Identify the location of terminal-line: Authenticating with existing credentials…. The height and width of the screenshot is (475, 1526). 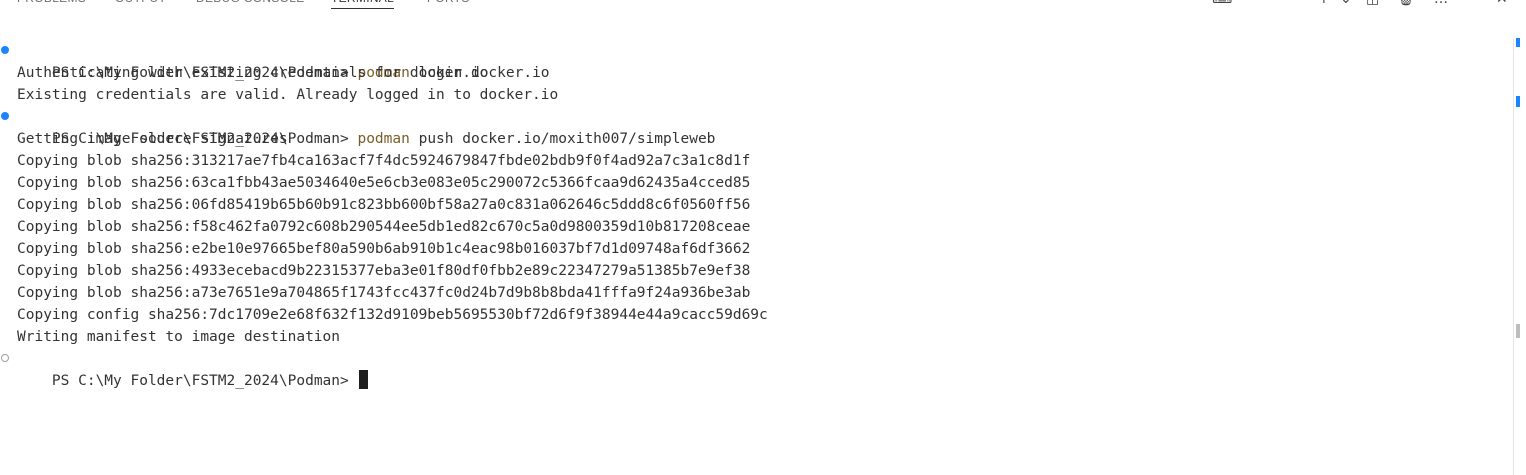
(253, 73).